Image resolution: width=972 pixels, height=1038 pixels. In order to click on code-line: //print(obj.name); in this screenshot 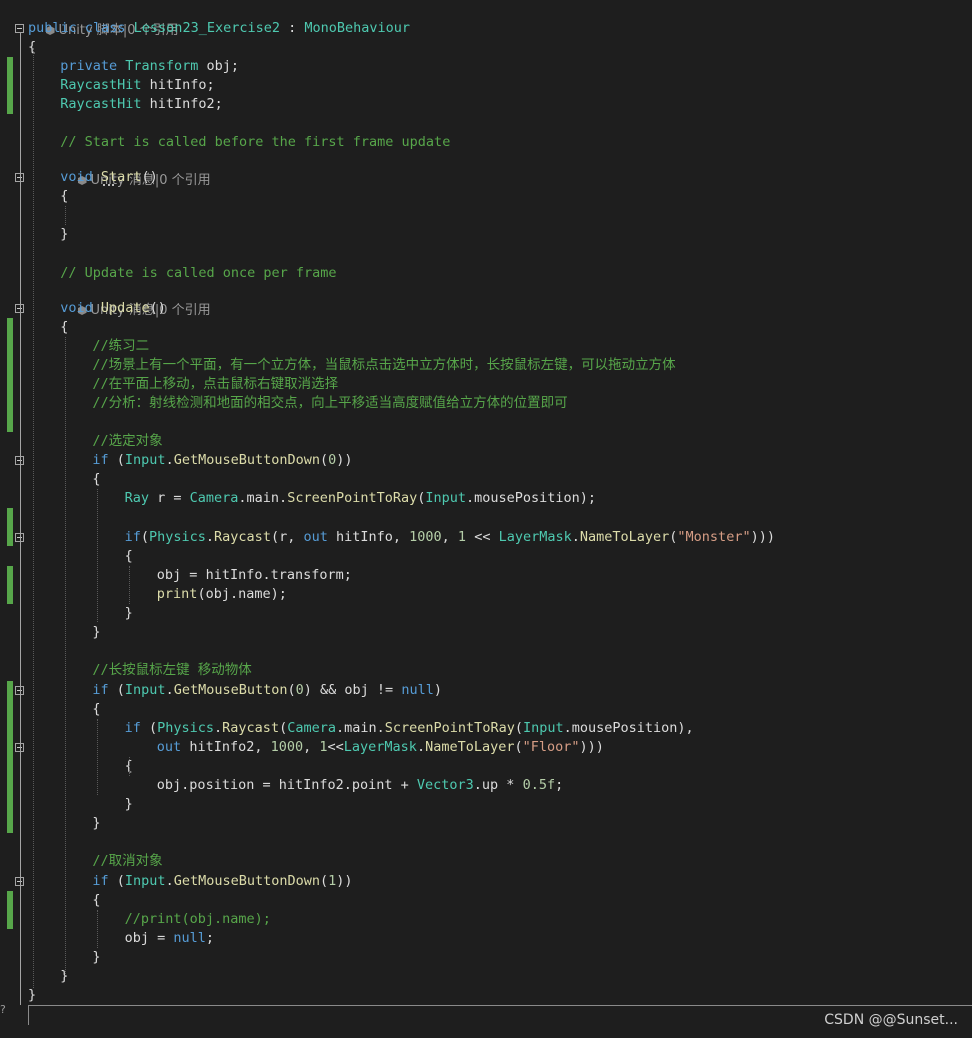, I will do `click(486, 919)`.